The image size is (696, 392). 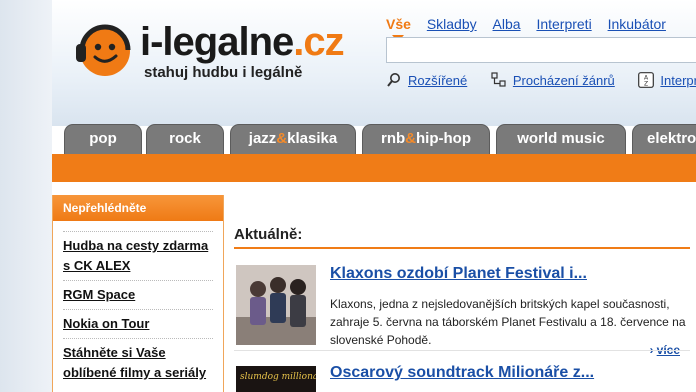 I want to click on genre-tab-electro: elektro, so click(x=664, y=139).